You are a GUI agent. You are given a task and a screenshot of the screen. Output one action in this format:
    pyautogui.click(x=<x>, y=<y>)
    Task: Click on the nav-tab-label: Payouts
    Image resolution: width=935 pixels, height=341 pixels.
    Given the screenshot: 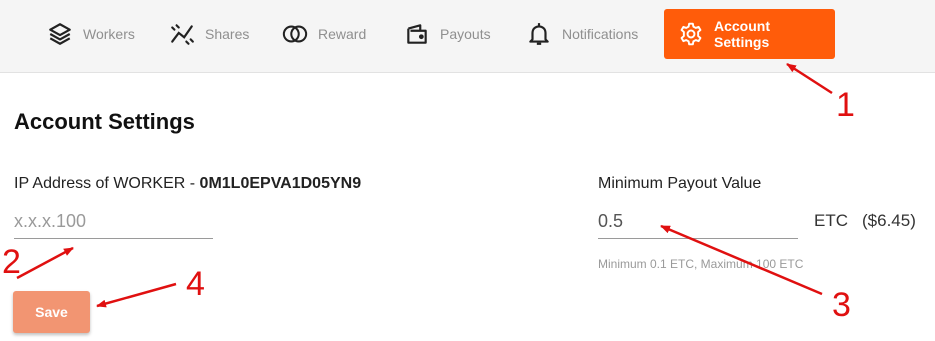 What is the action you would take?
    pyautogui.click(x=465, y=34)
    